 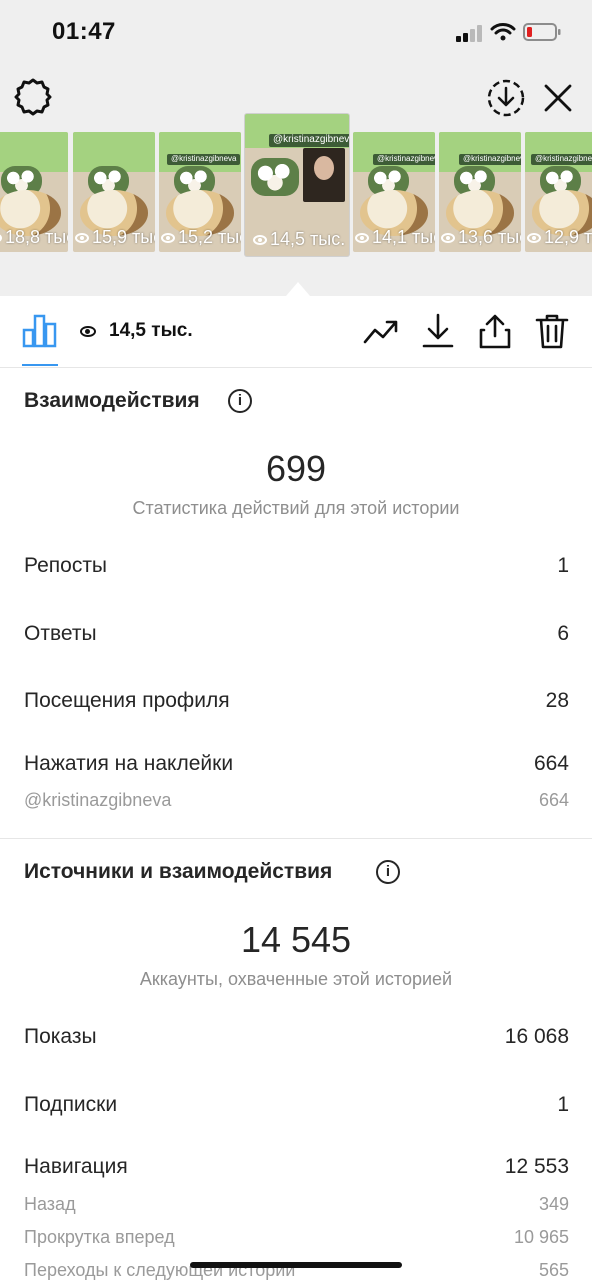 I want to click on story-thumbnail: @kristinazgibneva 14,1 тыс., so click(x=394, y=192).